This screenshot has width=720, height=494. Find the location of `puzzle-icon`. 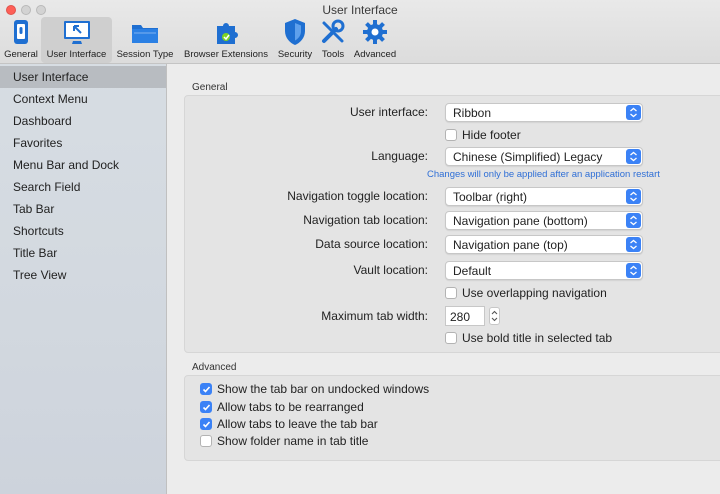

puzzle-icon is located at coordinates (226, 32).